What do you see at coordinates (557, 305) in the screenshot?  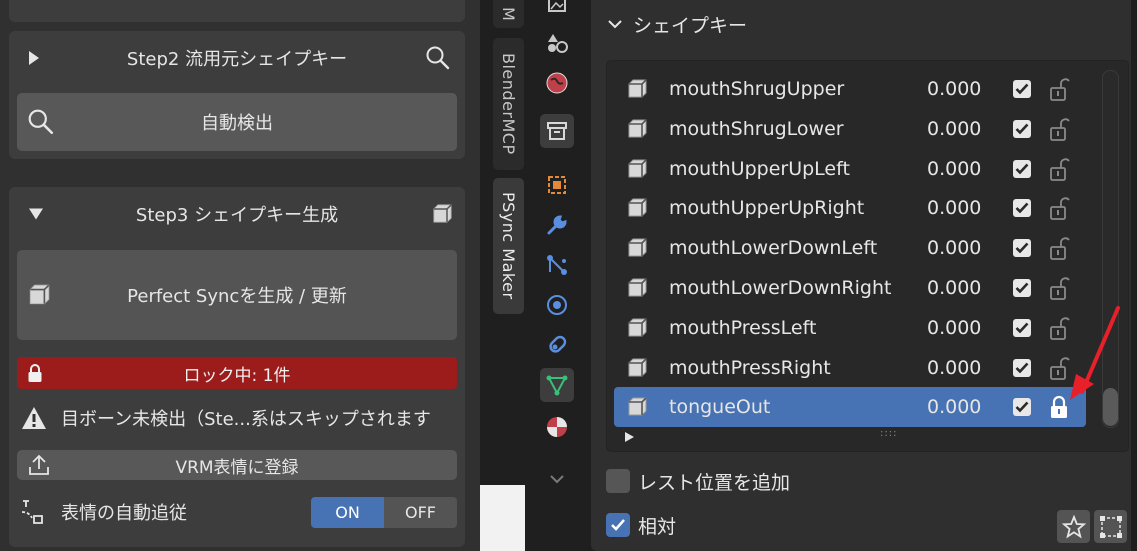 I see `tab-physics` at bounding box center [557, 305].